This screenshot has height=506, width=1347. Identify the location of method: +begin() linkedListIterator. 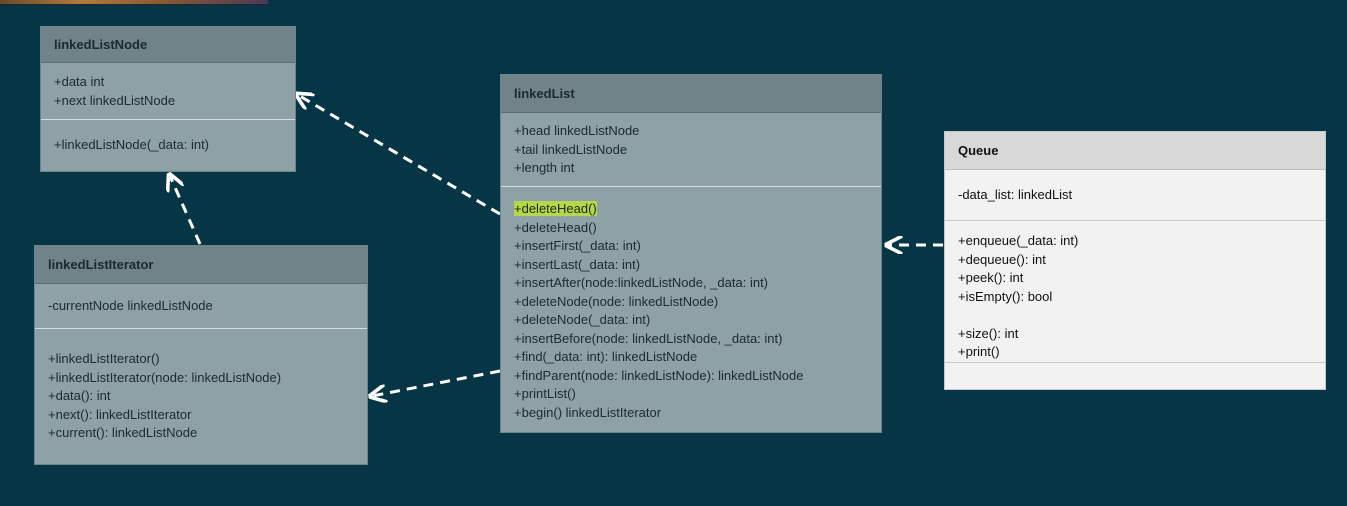
(588, 412).